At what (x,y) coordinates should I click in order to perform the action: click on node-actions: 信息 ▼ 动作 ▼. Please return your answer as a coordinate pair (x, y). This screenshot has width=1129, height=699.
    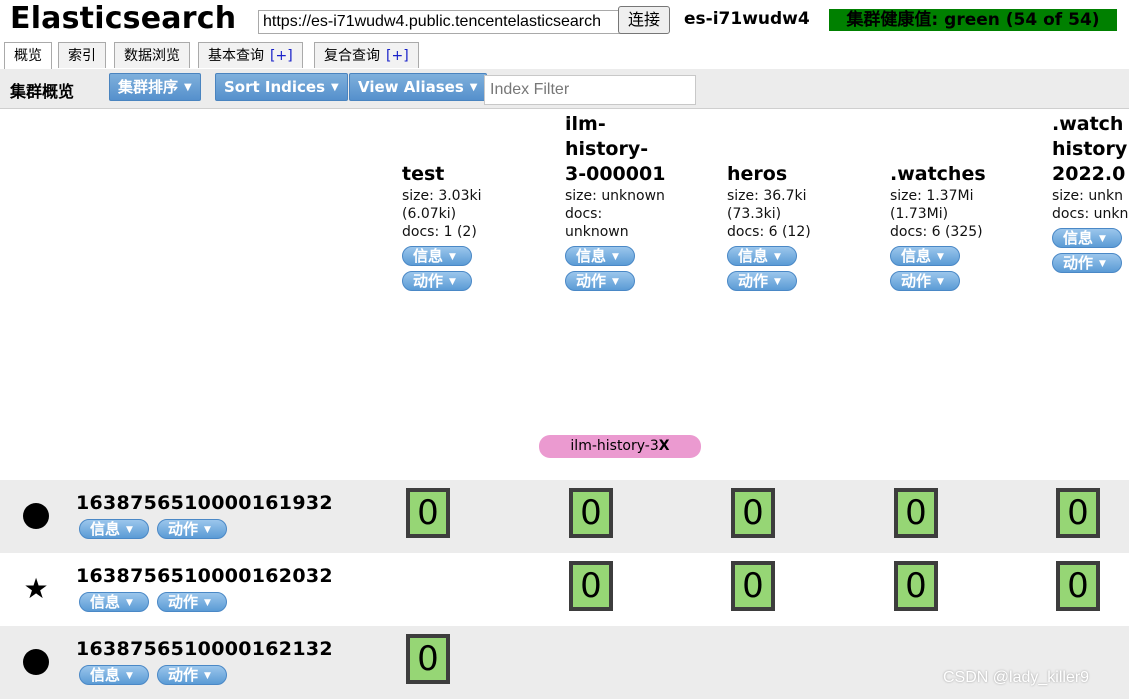
    Looking at the image, I should click on (157, 677).